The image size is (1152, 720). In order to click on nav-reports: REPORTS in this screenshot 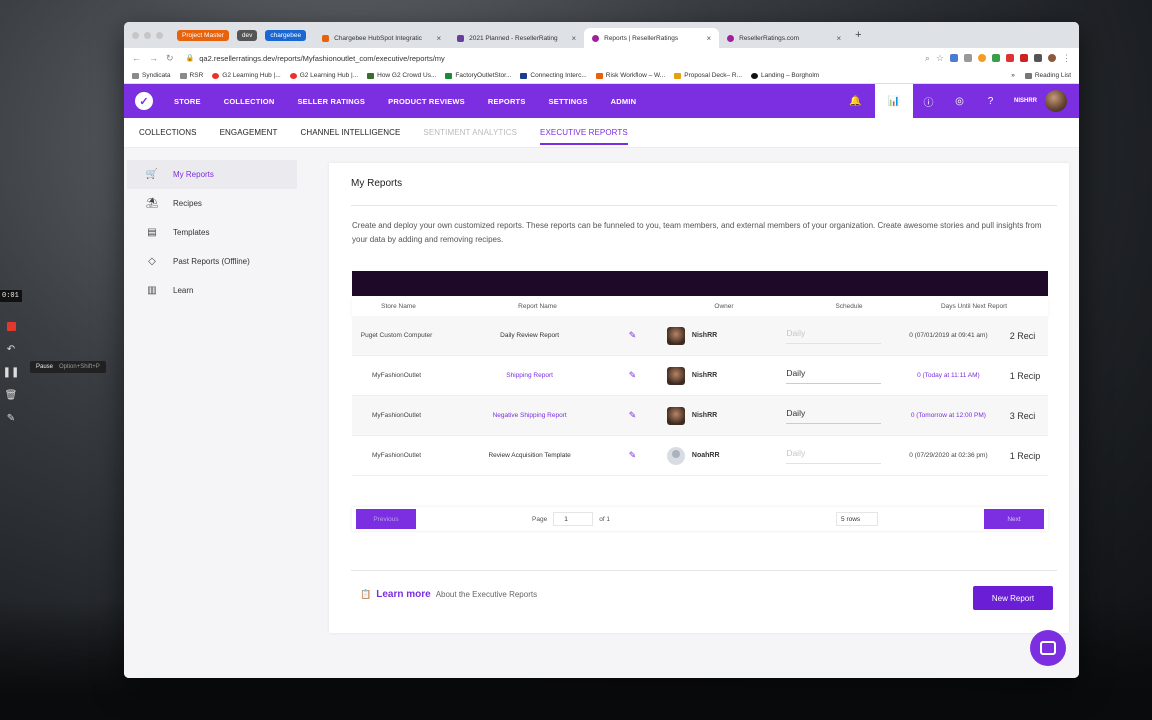, I will do `click(507, 101)`.